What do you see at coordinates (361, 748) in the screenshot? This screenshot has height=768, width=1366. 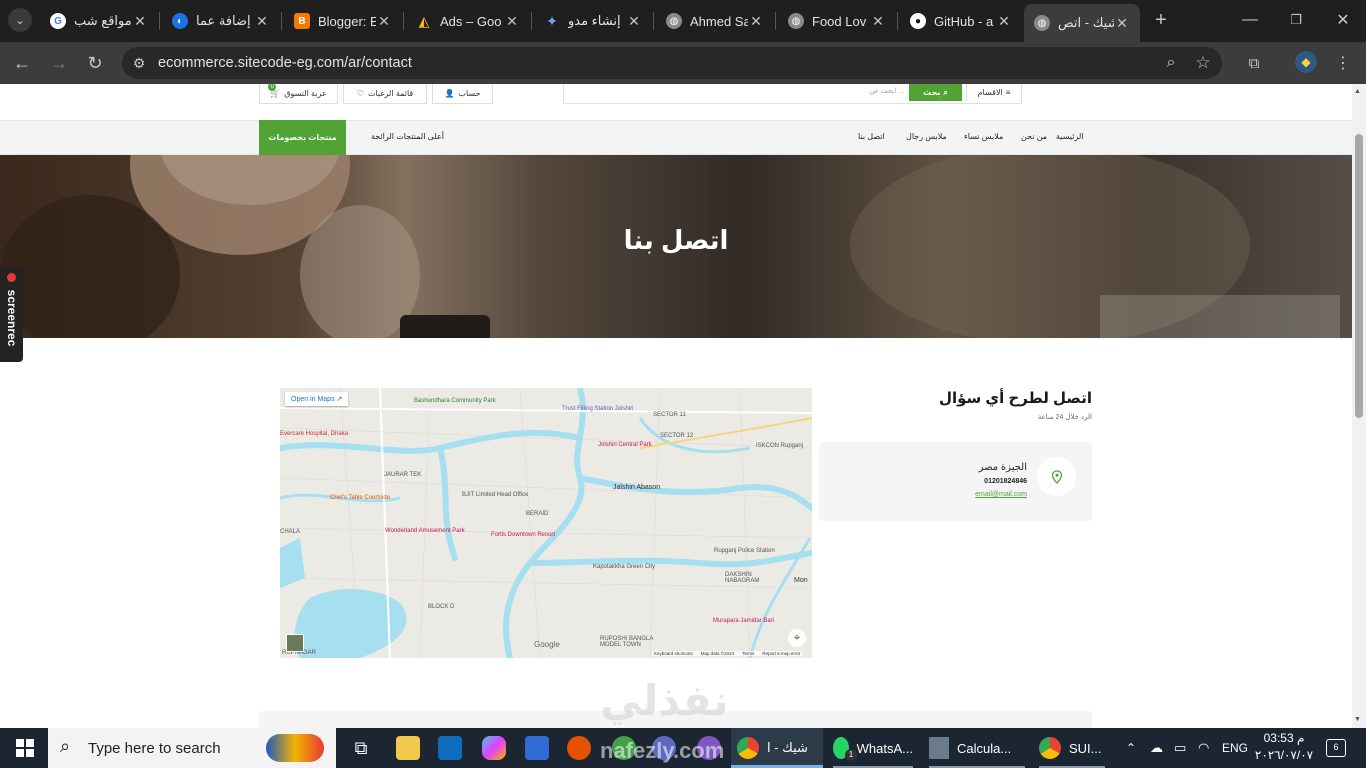 I see `task-view-icon: ⧉` at bounding box center [361, 748].